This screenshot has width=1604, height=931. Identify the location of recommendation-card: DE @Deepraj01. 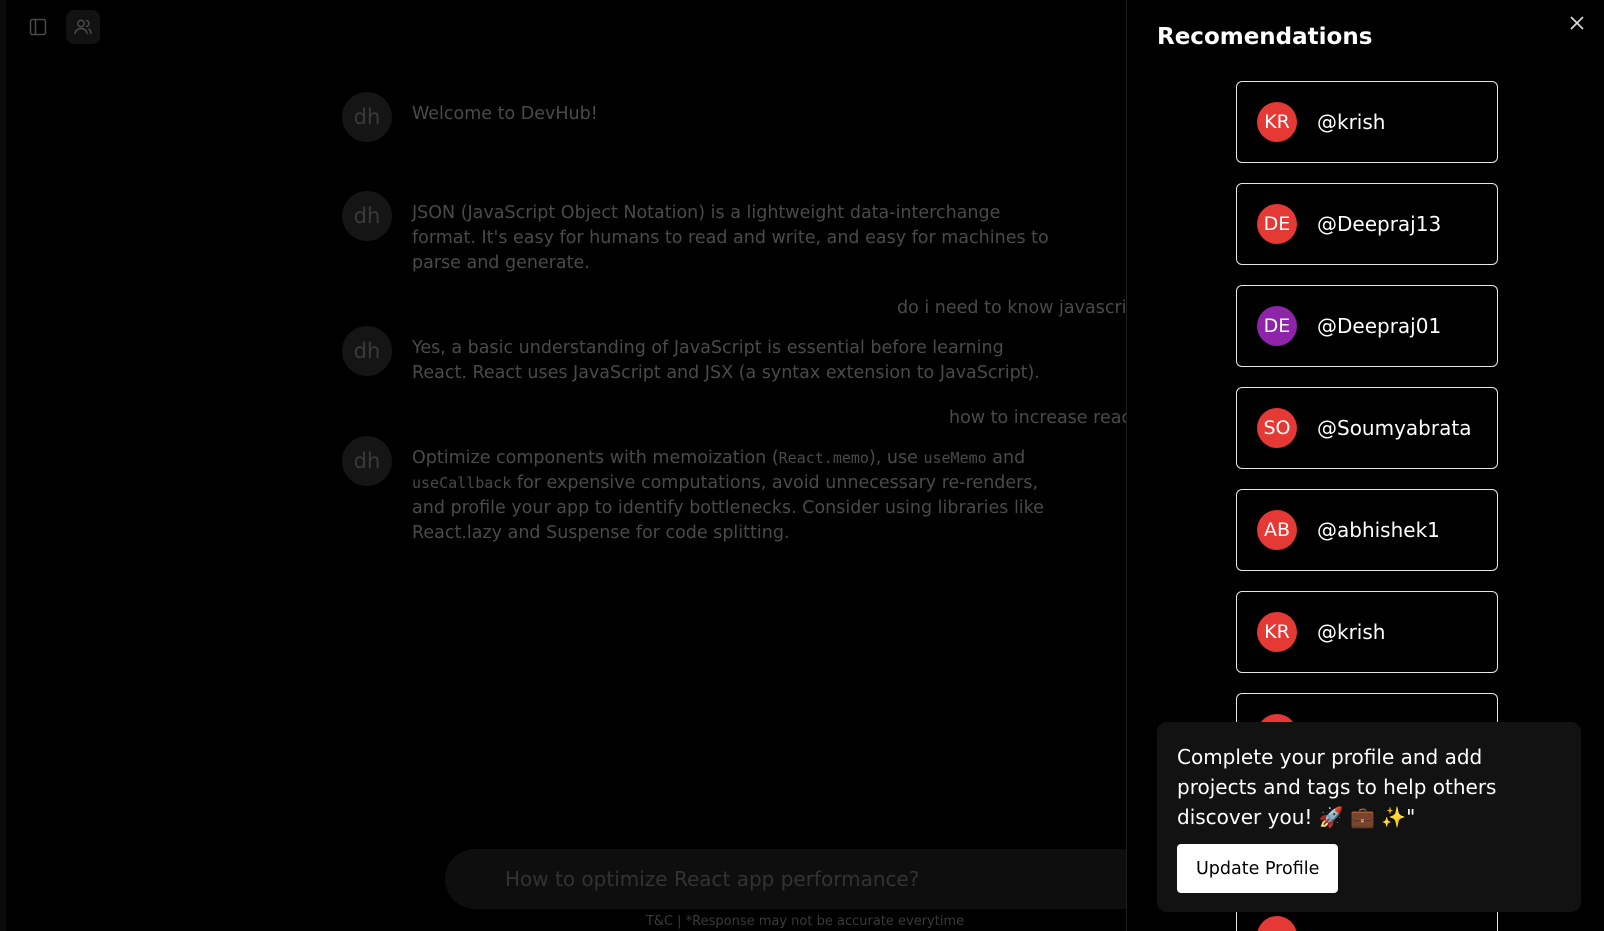
(1367, 326).